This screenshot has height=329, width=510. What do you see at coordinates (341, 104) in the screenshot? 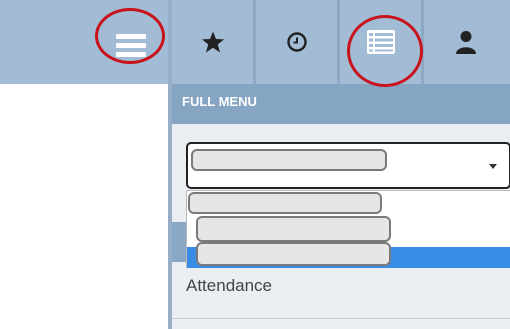
I see `menu-header: FULL MENU` at bounding box center [341, 104].